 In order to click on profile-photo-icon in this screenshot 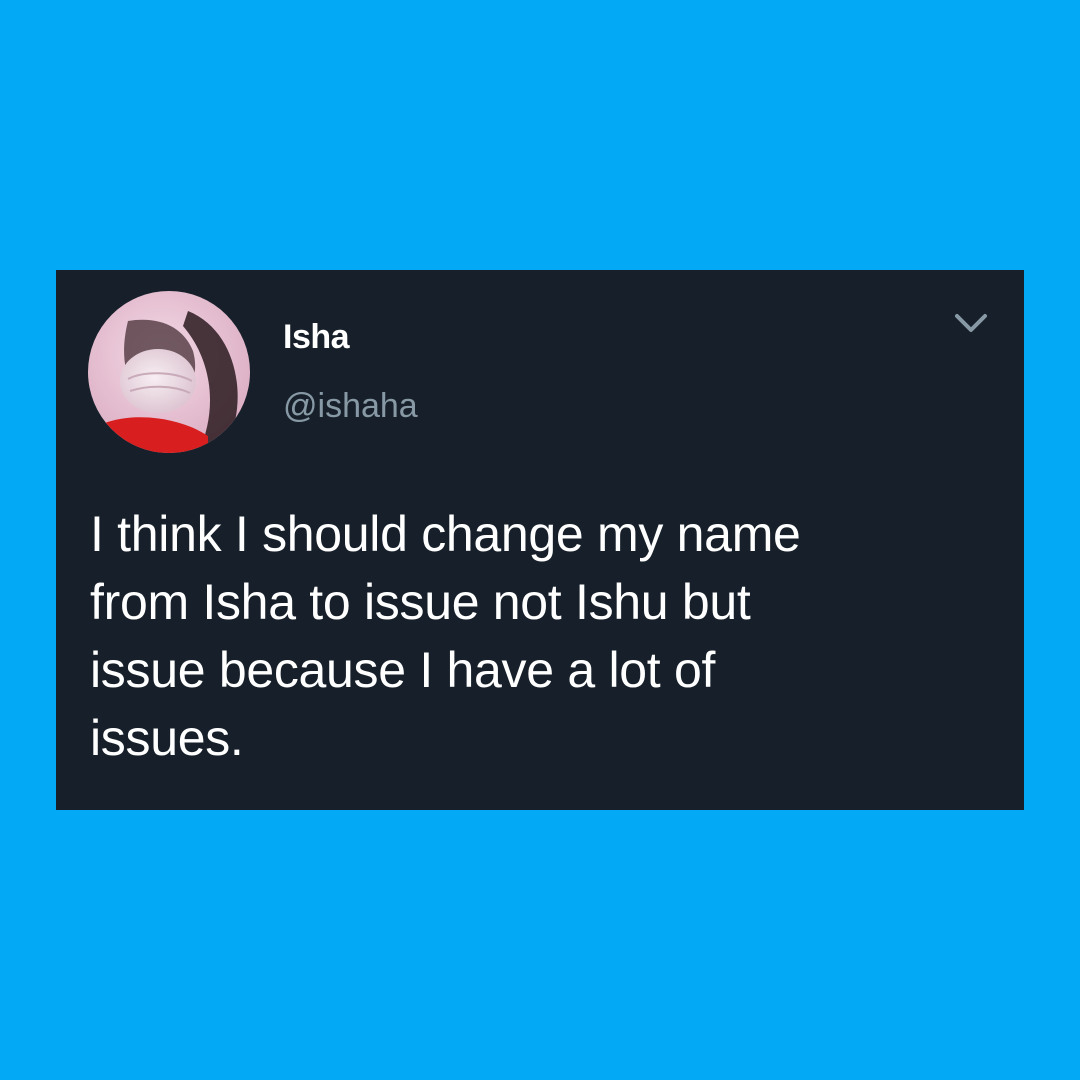, I will do `click(169, 372)`.